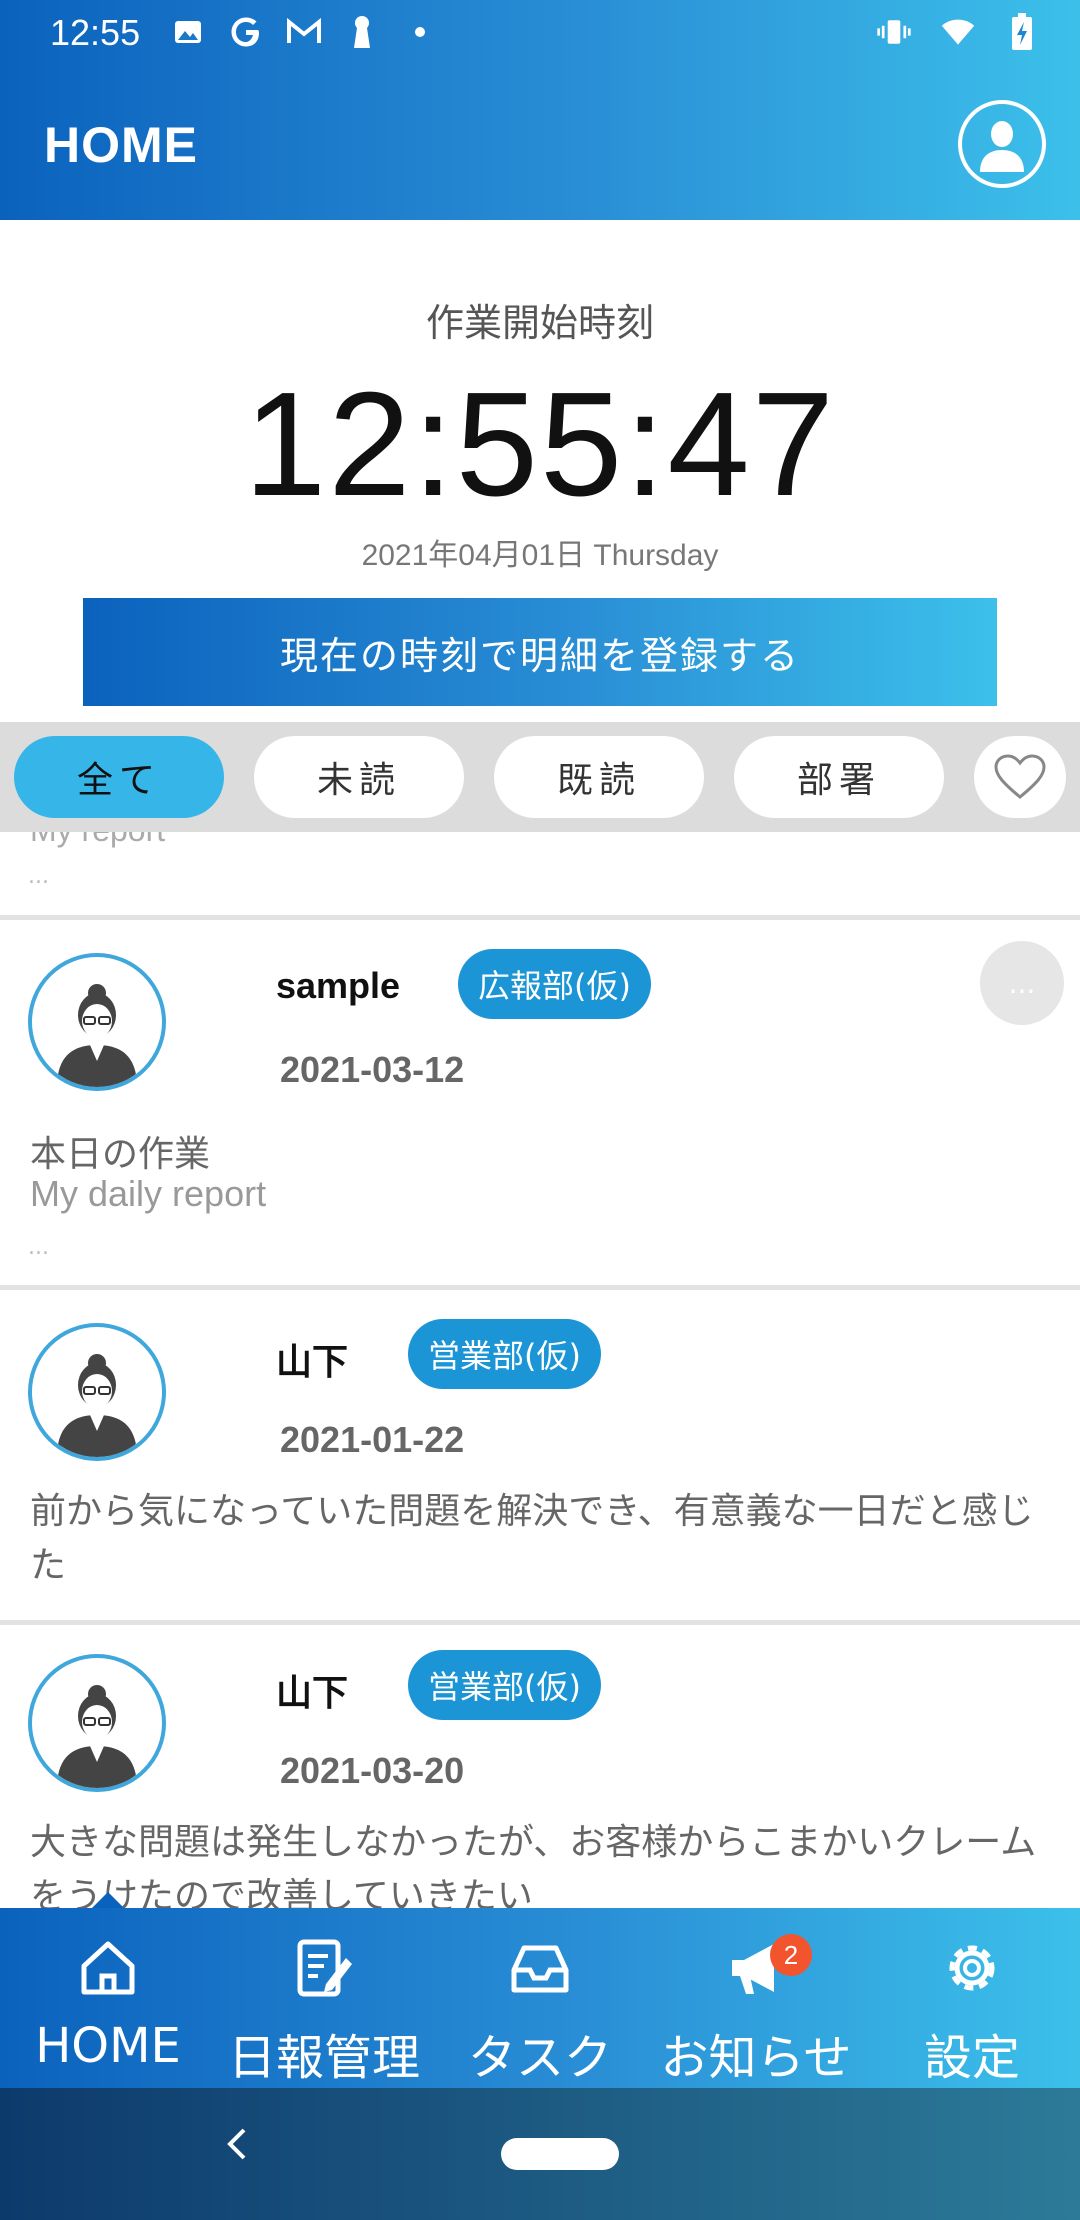  Describe the element at coordinates (540, 35) in the screenshot. I see `status-bar: 12:55` at that location.